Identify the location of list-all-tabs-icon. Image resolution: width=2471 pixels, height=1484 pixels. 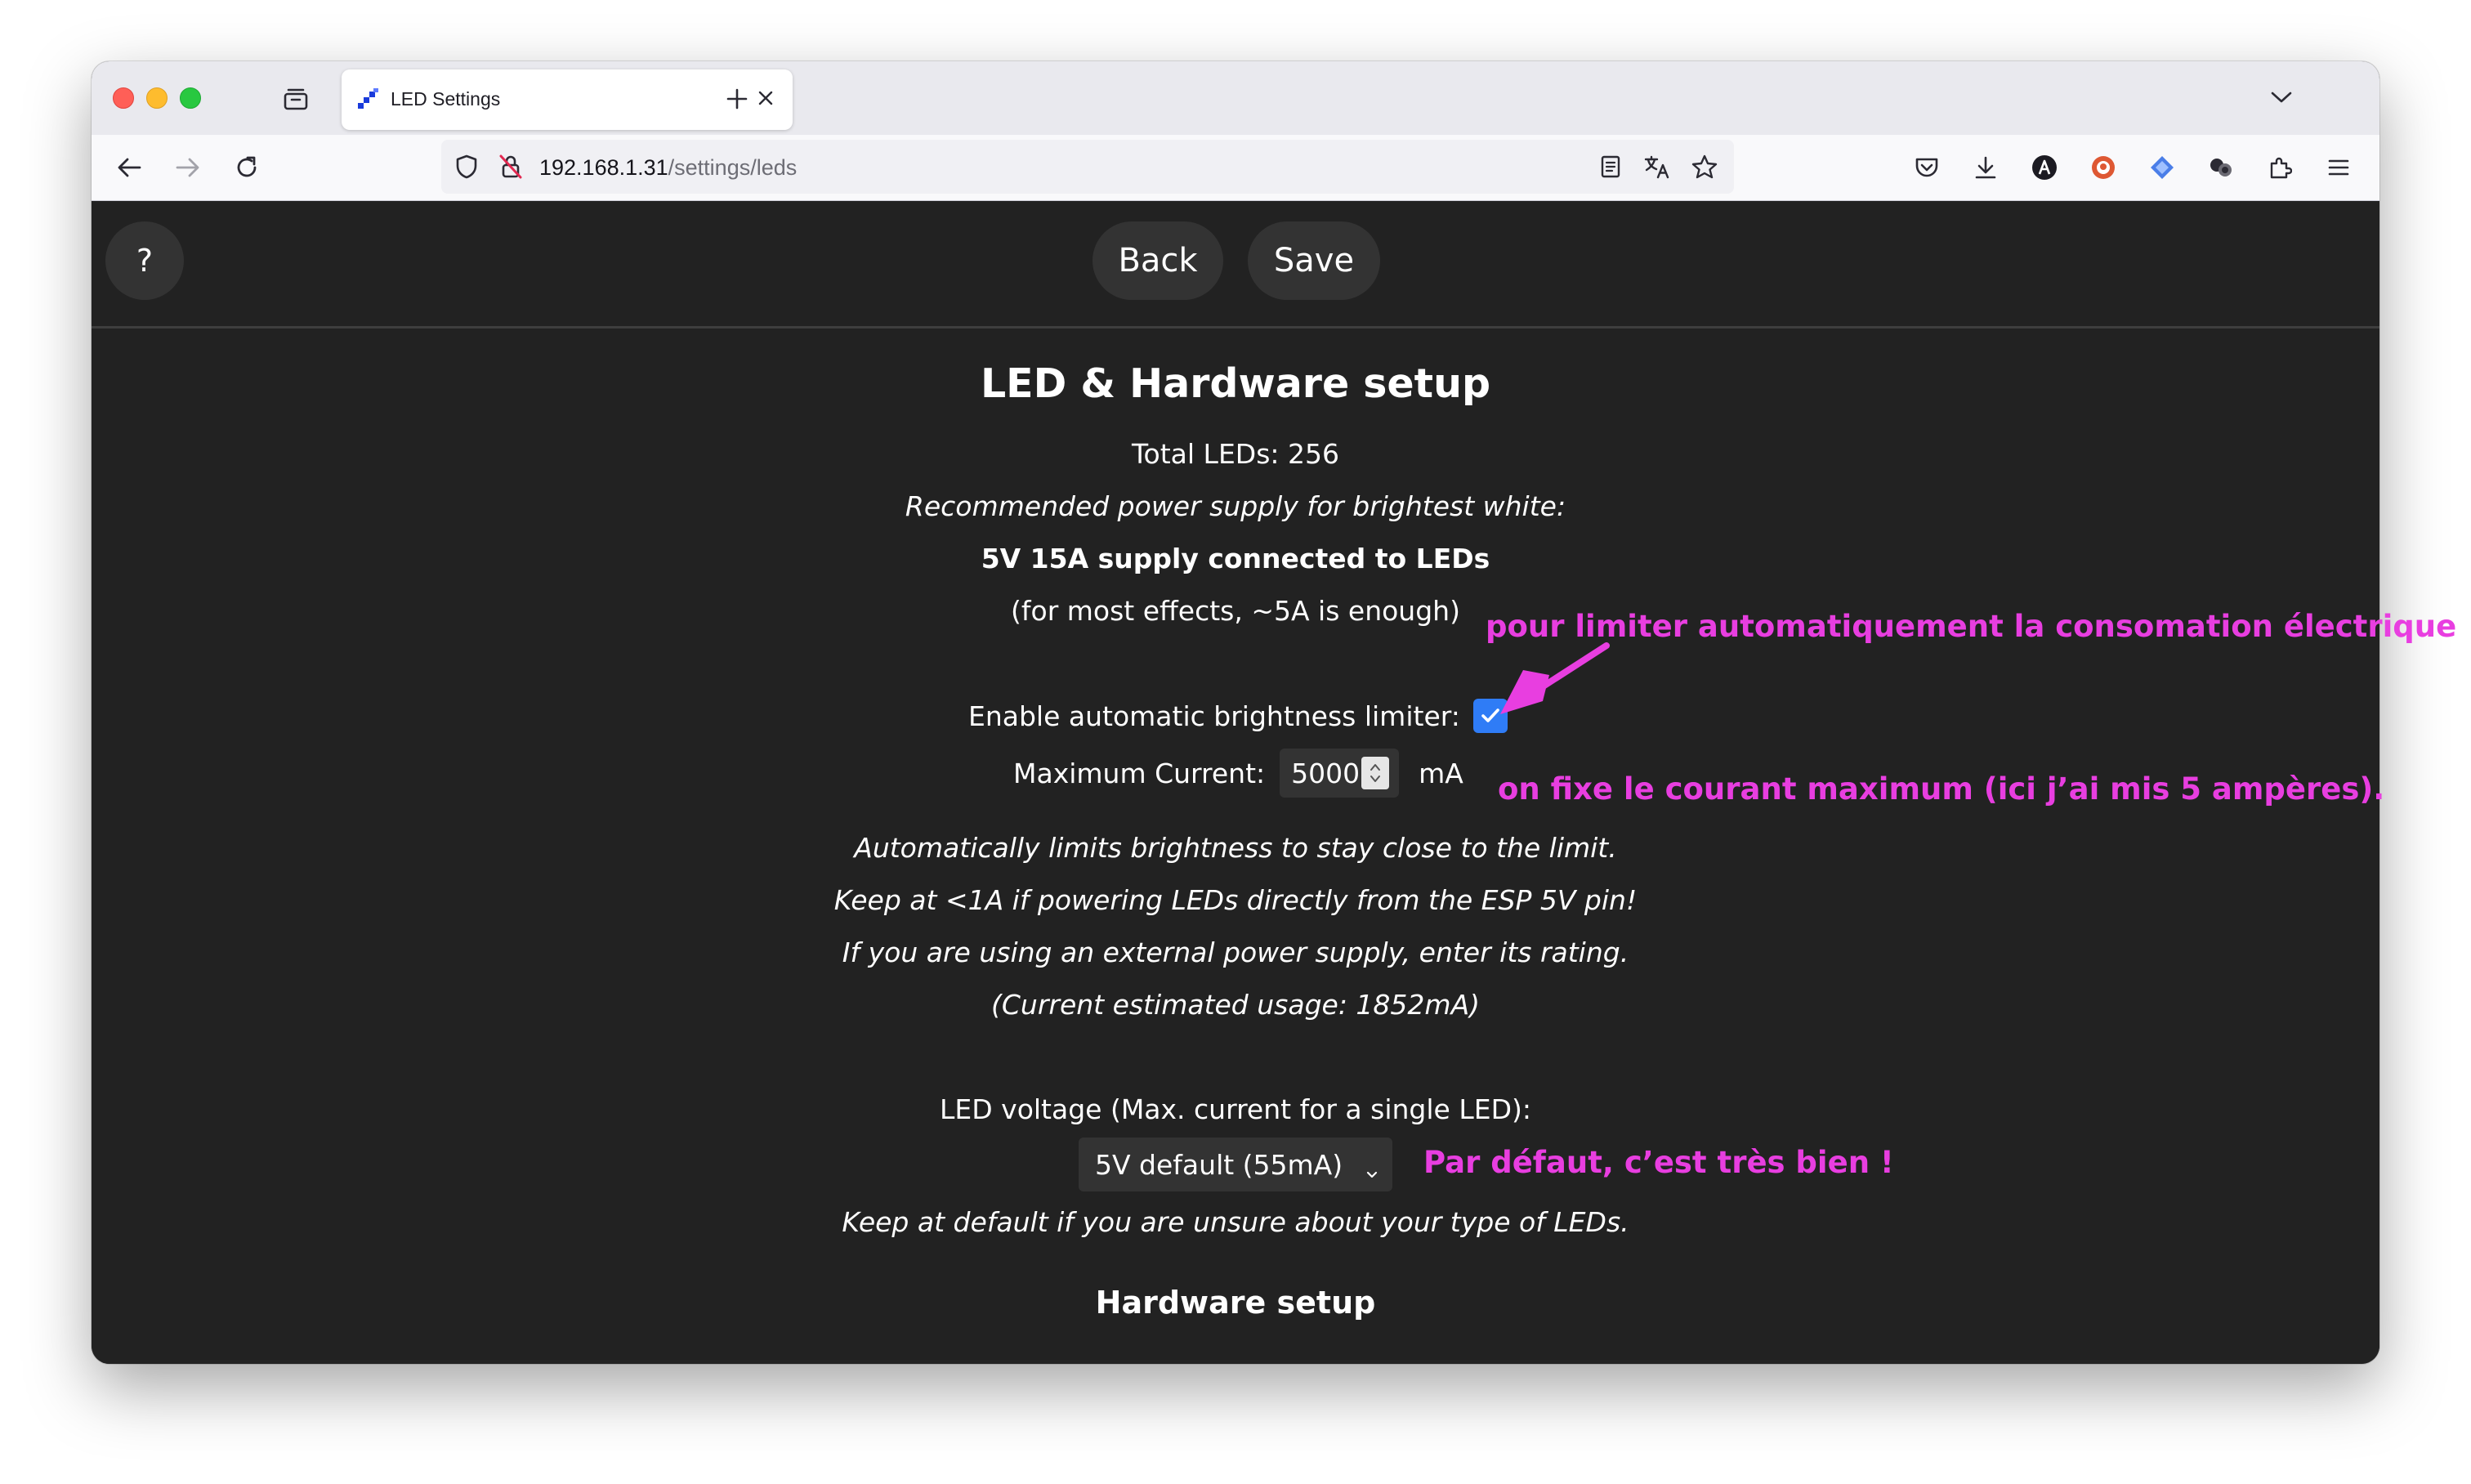
(2281, 97).